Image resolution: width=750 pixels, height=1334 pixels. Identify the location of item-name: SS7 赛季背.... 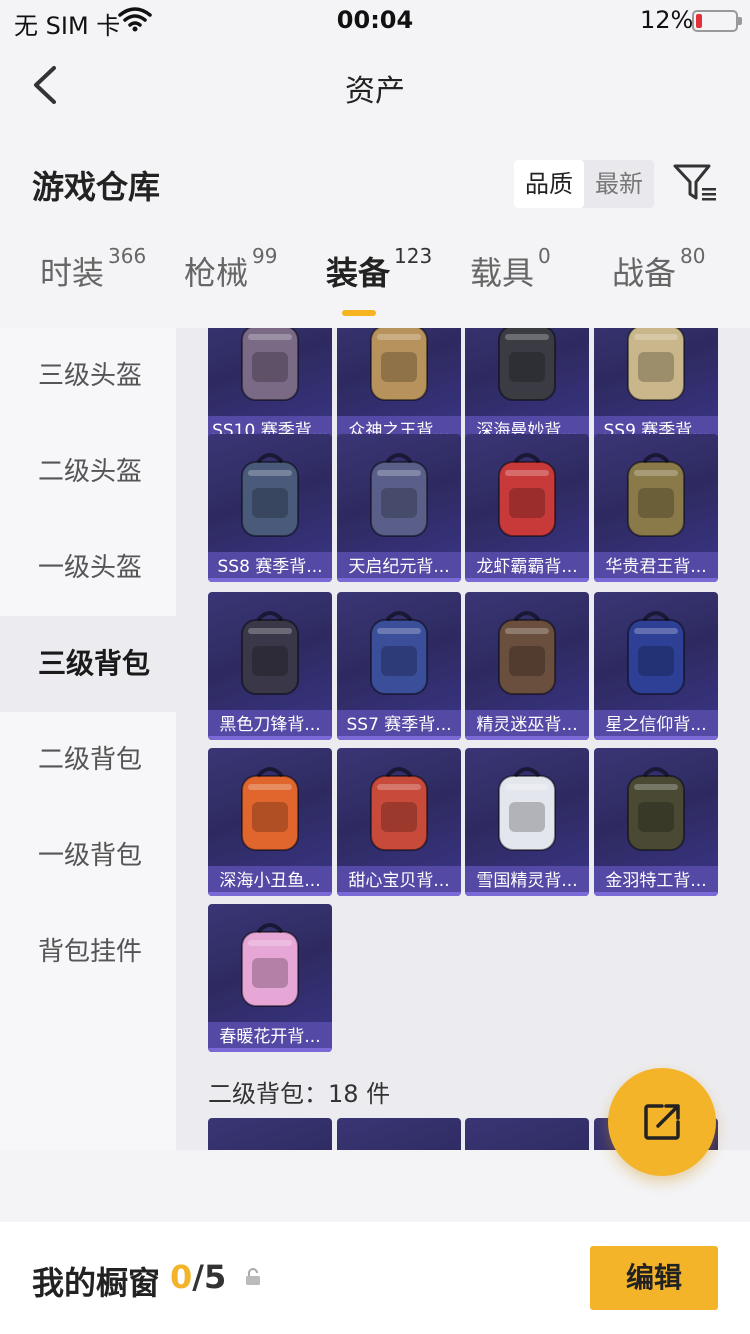
(399, 725).